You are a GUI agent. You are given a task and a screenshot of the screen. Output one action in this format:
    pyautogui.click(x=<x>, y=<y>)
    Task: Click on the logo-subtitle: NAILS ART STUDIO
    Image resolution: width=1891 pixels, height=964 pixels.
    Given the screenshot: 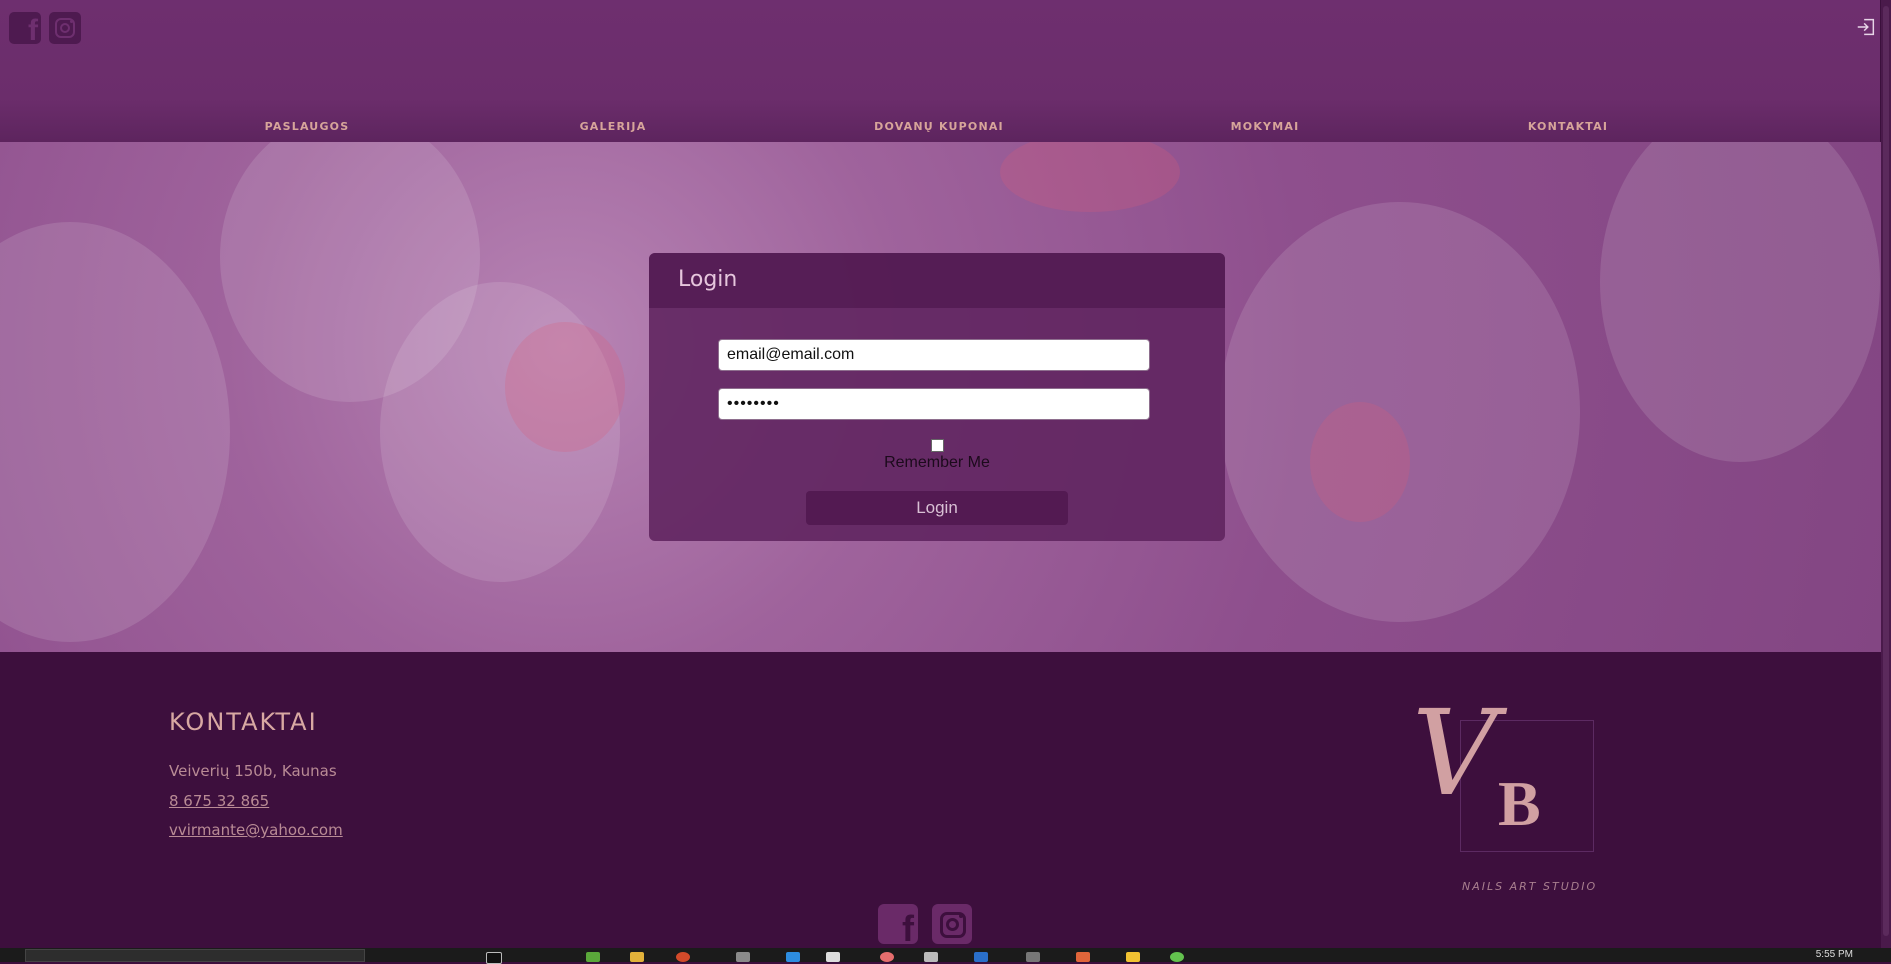 What is the action you would take?
    pyautogui.click(x=1530, y=886)
    